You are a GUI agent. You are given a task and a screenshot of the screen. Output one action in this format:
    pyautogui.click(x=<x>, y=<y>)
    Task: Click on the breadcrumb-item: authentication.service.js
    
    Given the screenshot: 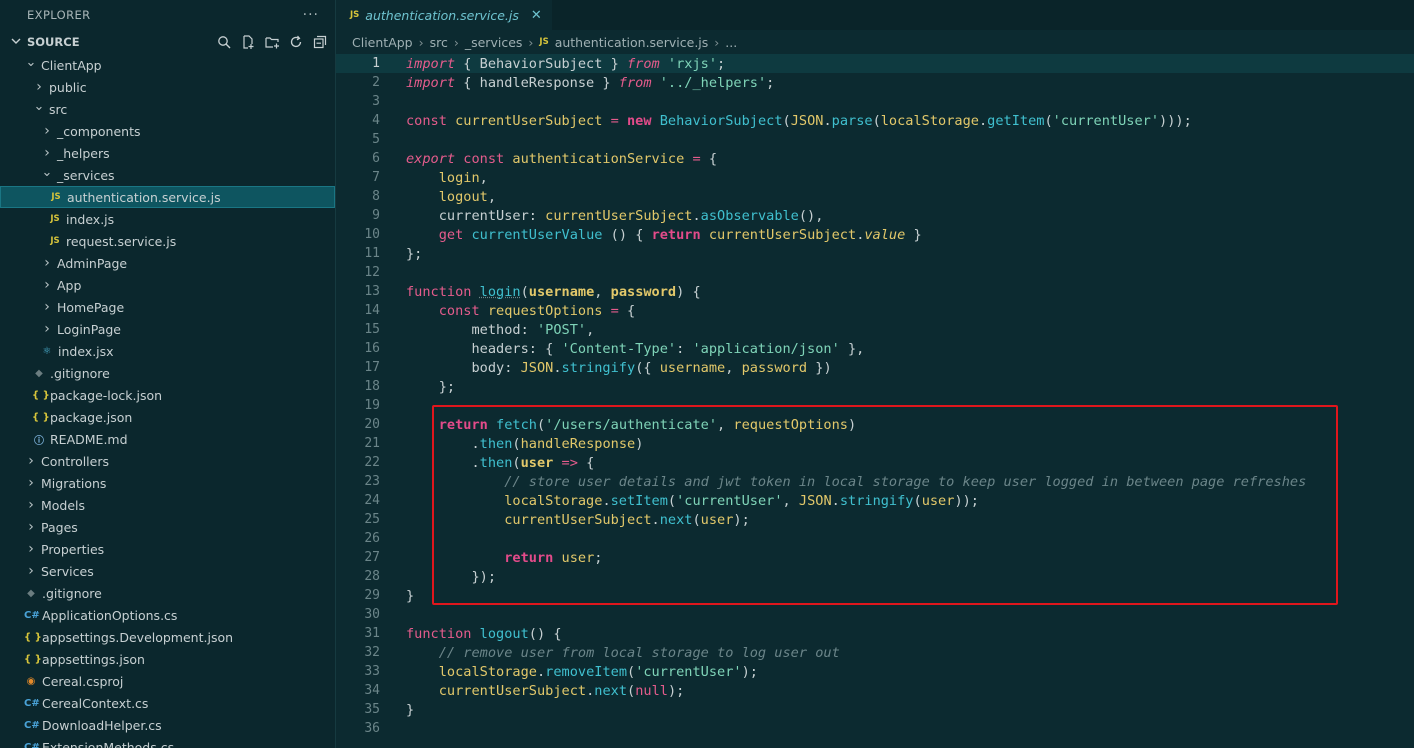 What is the action you would take?
    pyautogui.click(x=632, y=42)
    